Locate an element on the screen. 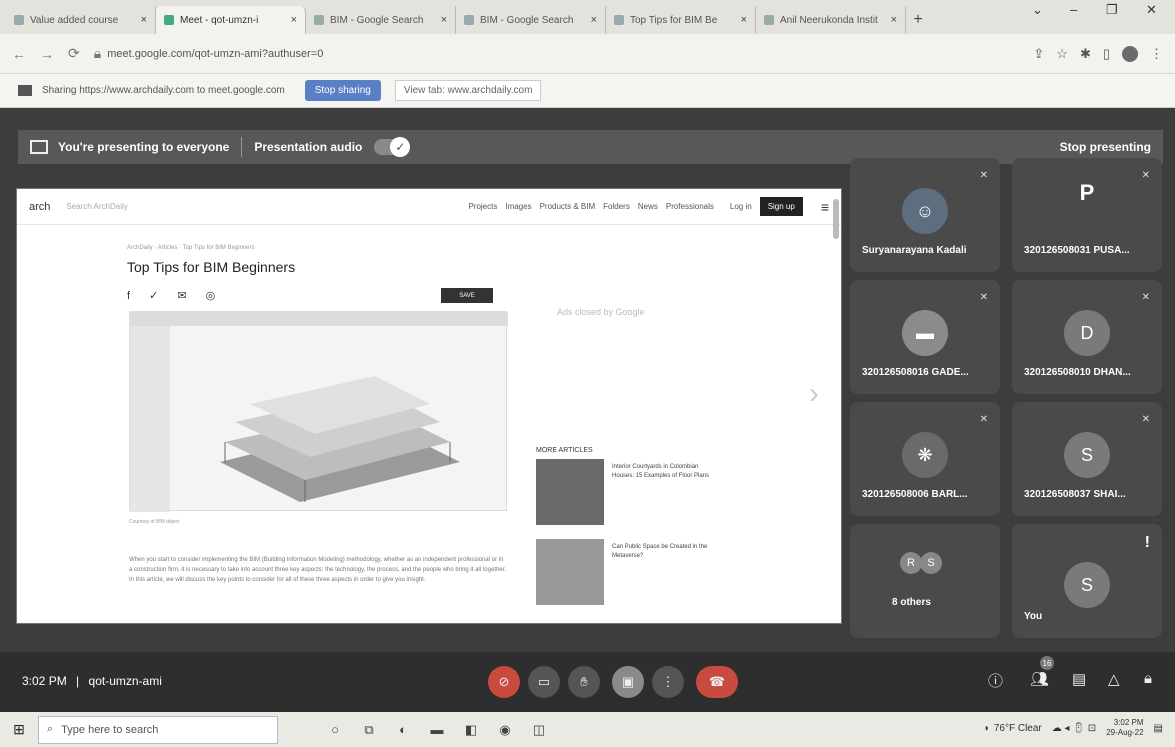 The image size is (1175, 747). share-icon: ⇪ is located at coordinates (1038, 54).